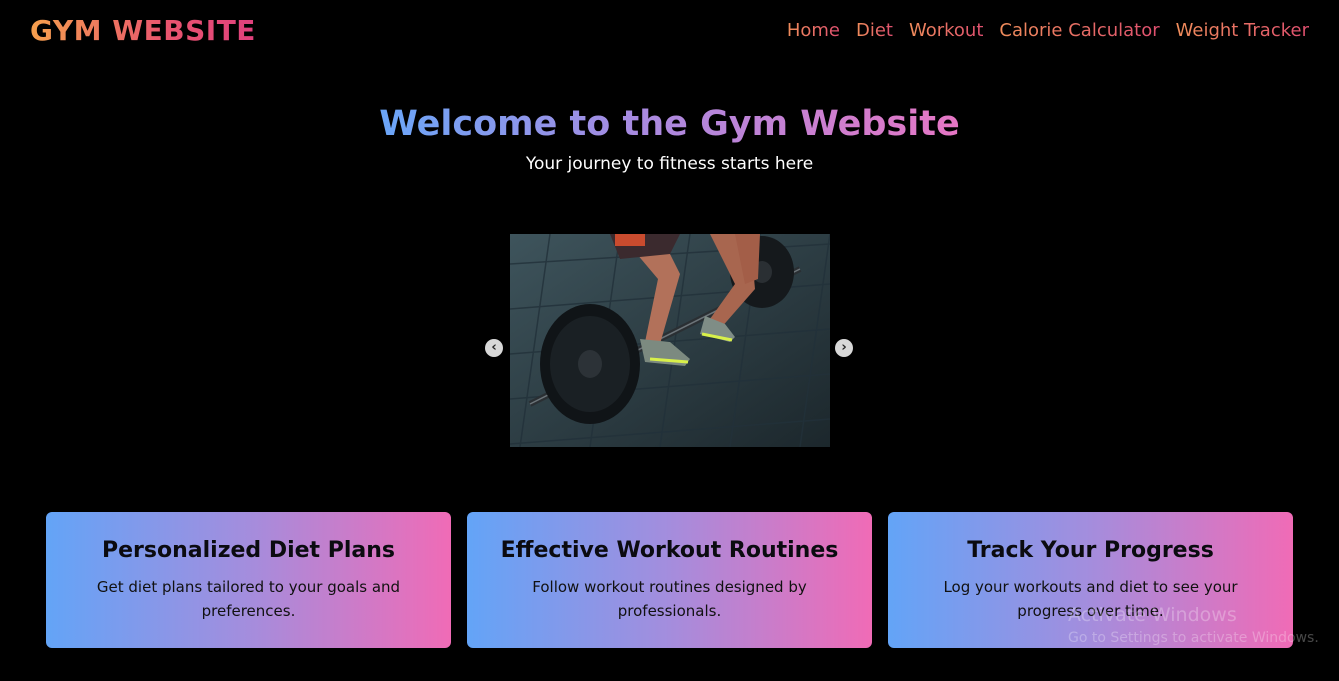 This screenshot has width=1339, height=681. I want to click on hero-title-text: Welcome to the Gym Website, so click(669, 124).